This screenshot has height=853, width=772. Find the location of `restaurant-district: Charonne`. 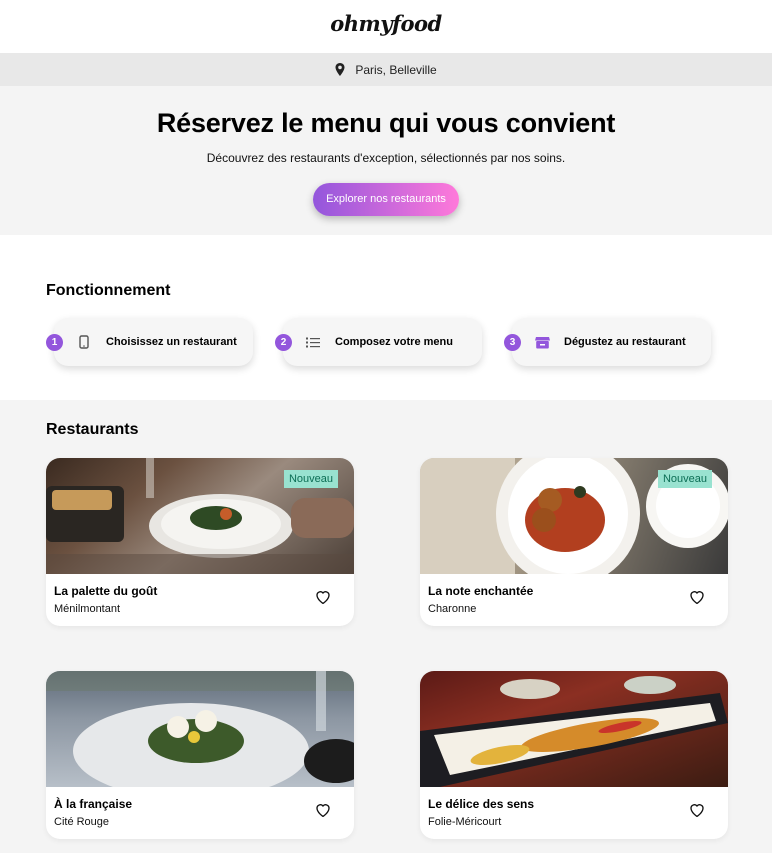

restaurant-district: Charonne is located at coordinates (452, 609).